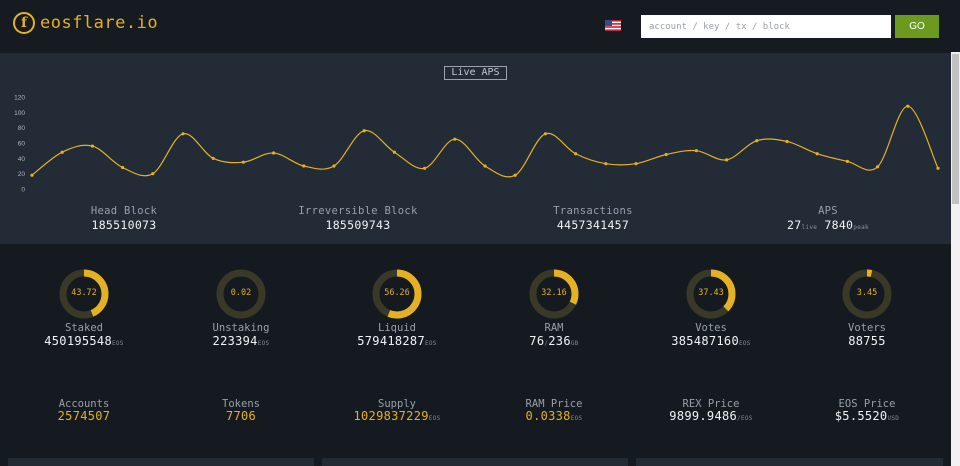 This screenshot has width=960, height=466. What do you see at coordinates (235, 341) in the screenshot?
I see `ring-value-number: 223394` at bounding box center [235, 341].